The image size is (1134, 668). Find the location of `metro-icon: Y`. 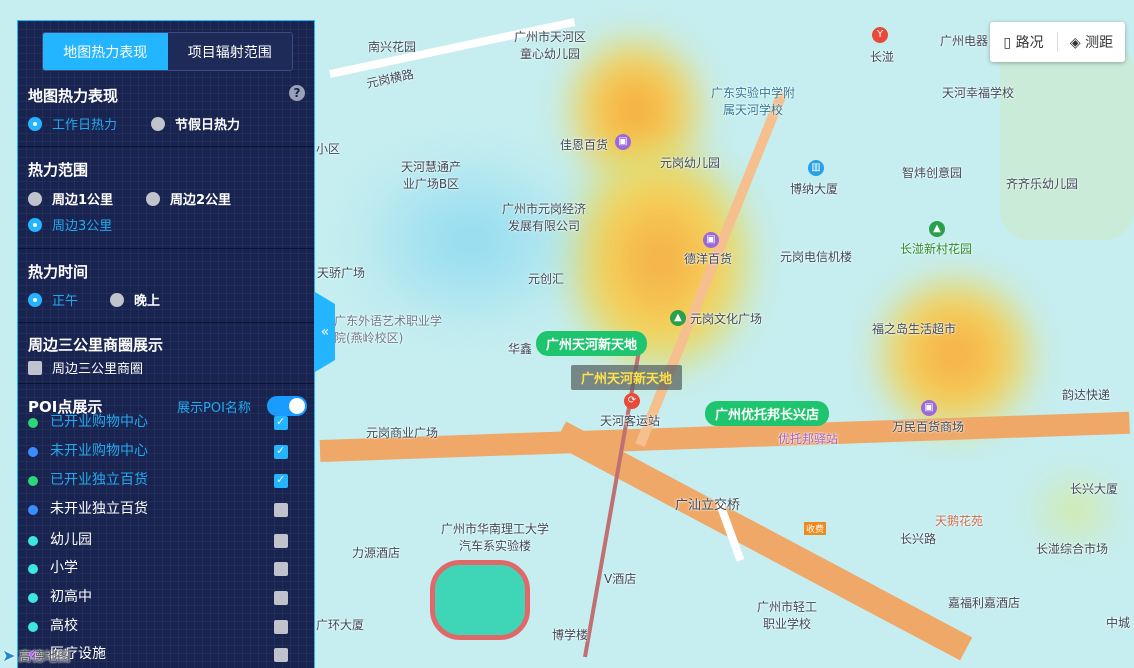

metro-icon: Y is located at coordinates (880, 35).